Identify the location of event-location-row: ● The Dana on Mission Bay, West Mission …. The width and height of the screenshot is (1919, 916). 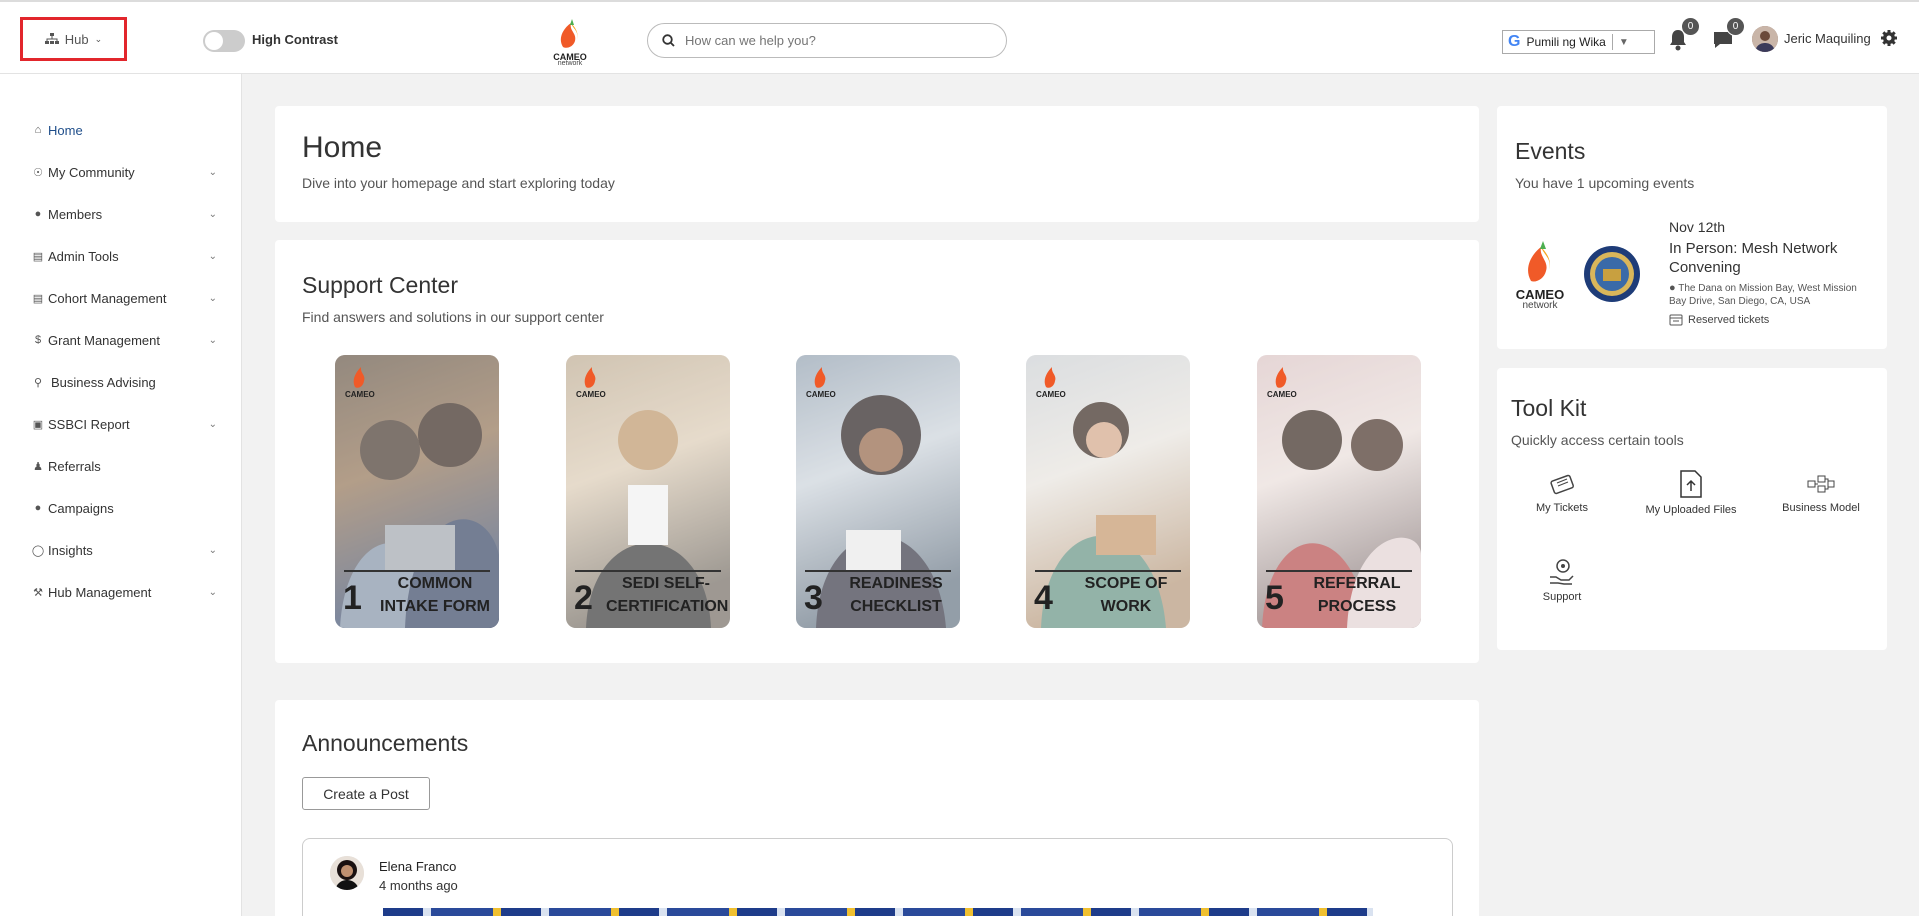
(1771, 295).